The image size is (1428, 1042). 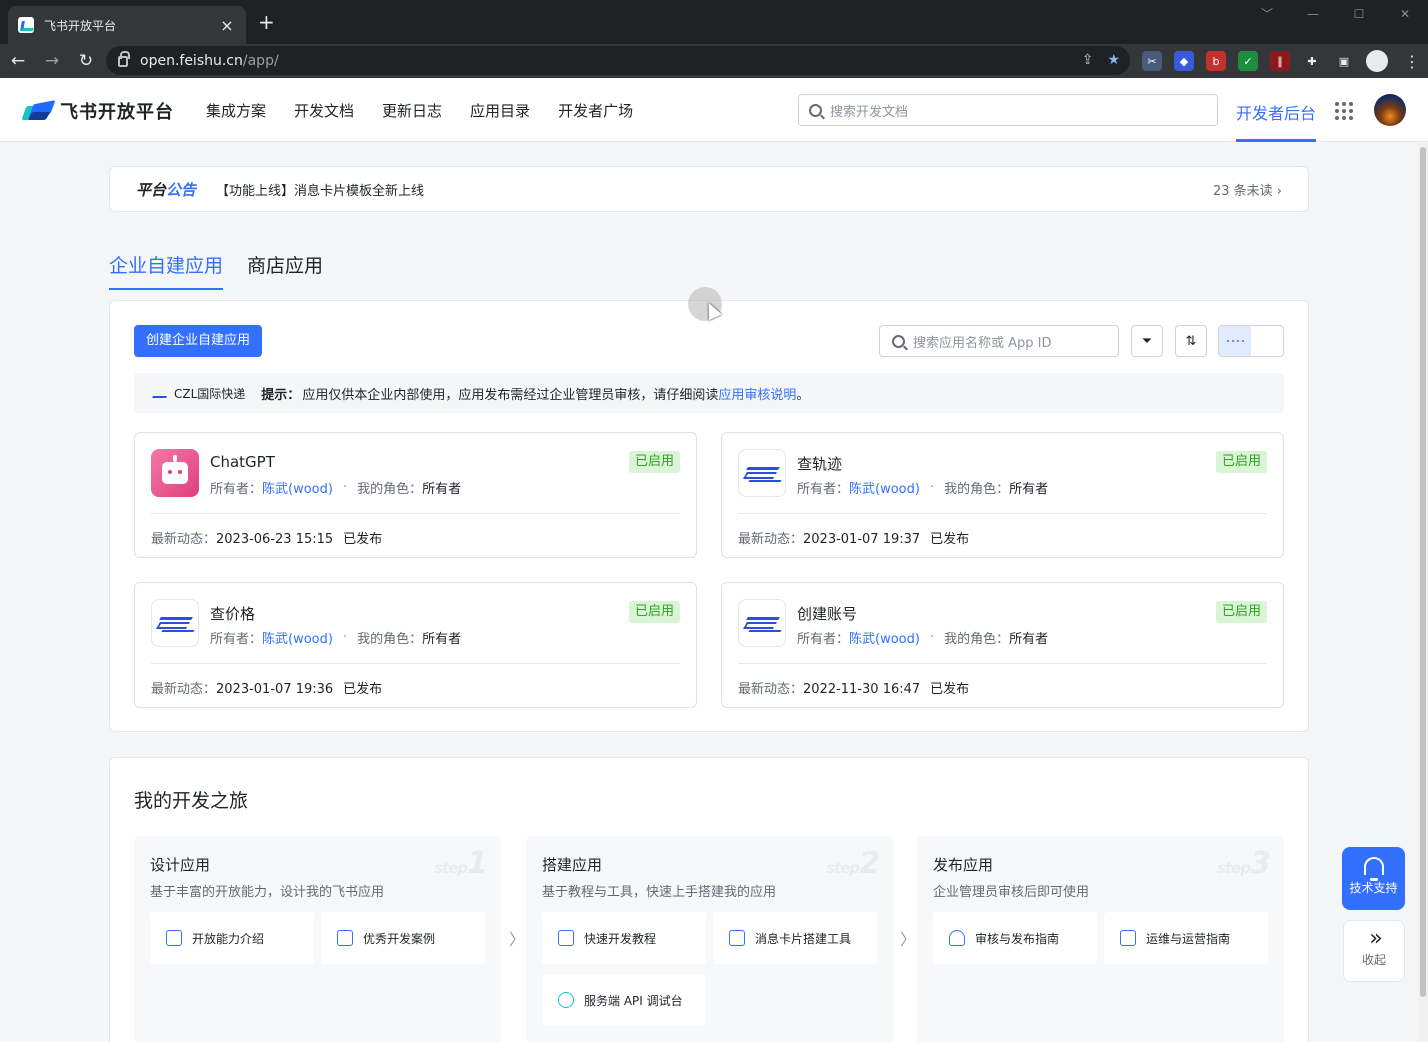 What do you see at coordinates (18, 61) in the screenshot?
I see `back-arrow-icon: ←` at bounding box center [18, 61].